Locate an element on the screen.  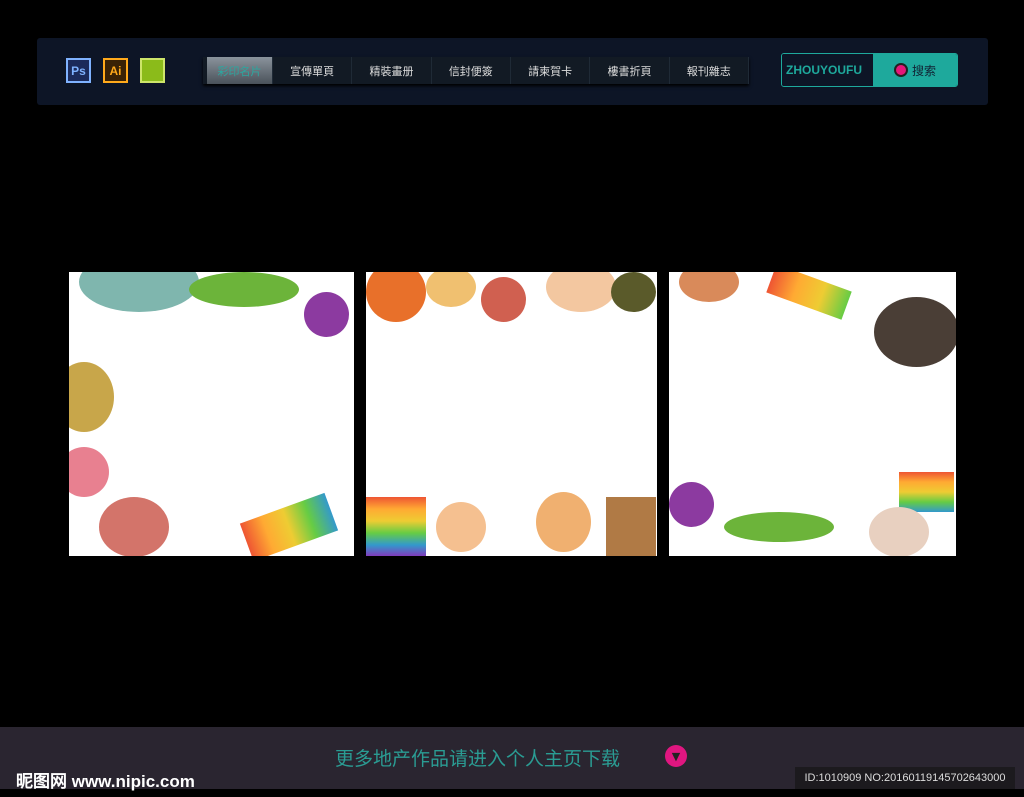
search-label: 搜索 is located at coordinates (923, 70).